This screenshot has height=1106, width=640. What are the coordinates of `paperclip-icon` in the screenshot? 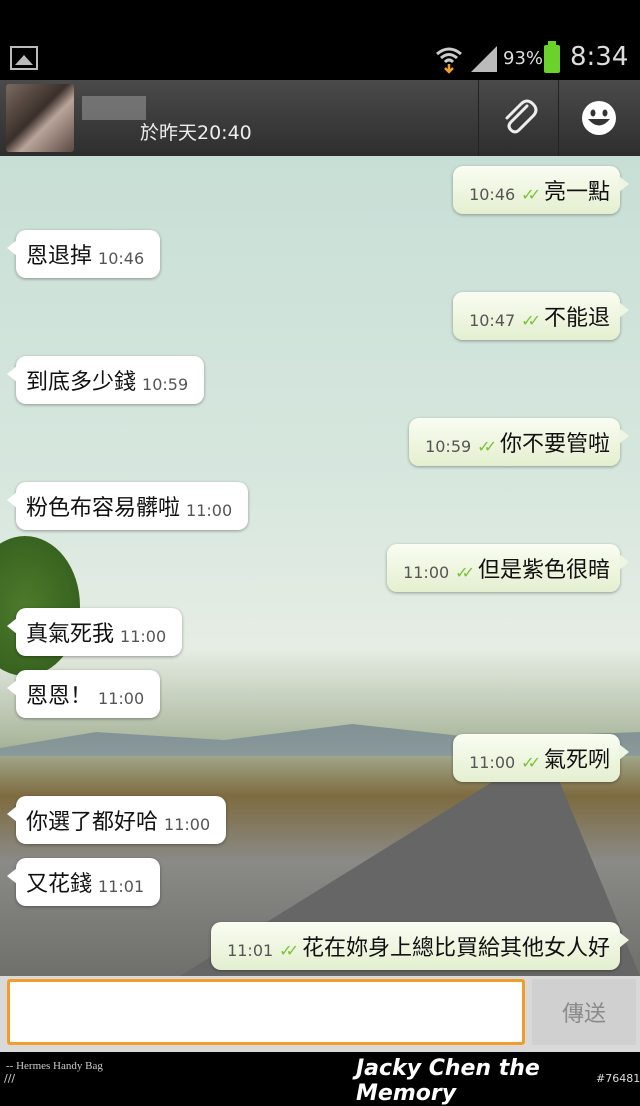 It's located at (521, 116).